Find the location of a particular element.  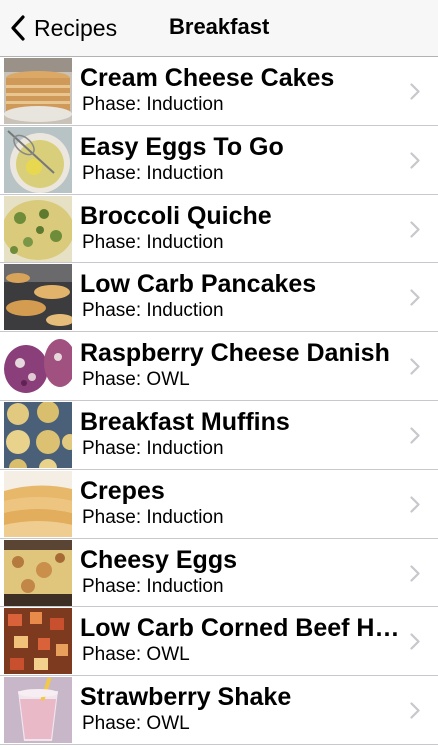

cheesy-eggs-photo is located at coordinates (38, 572).